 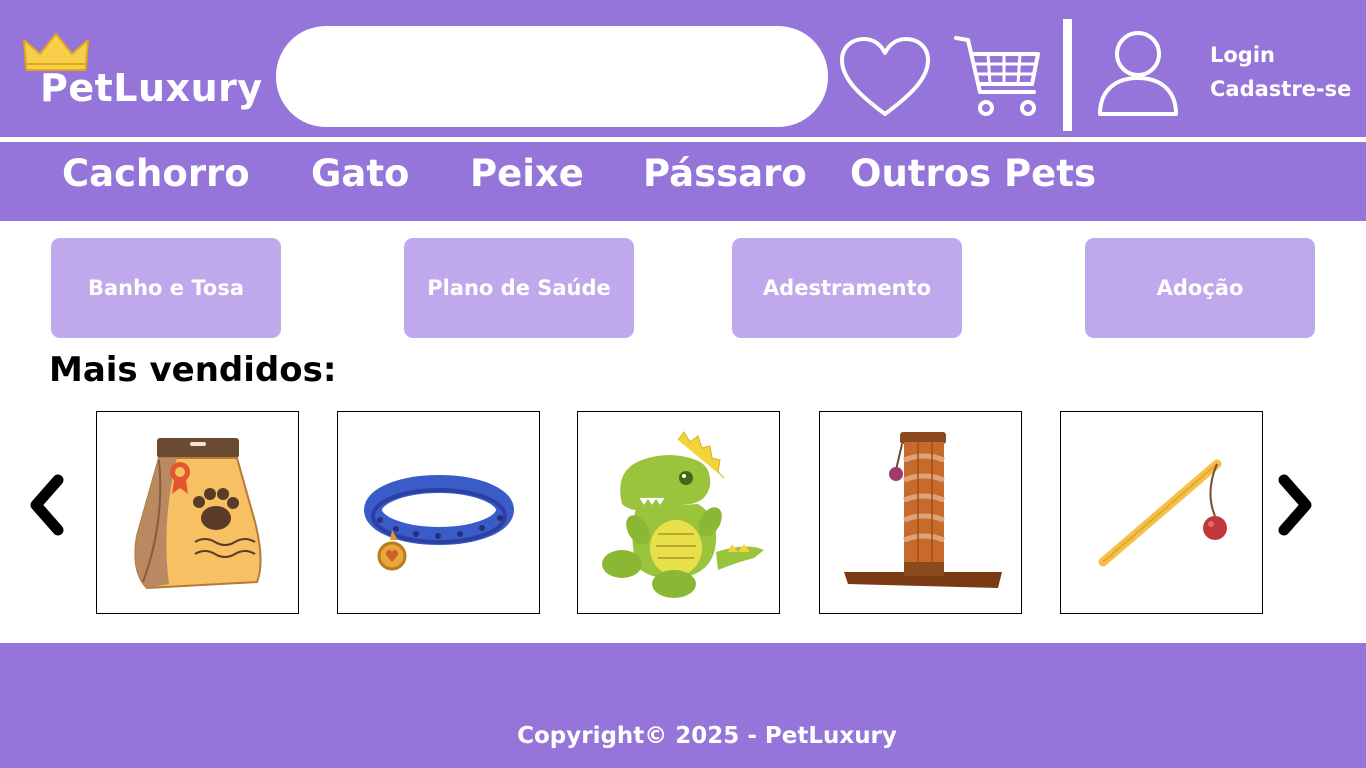 I want to click on chevron-right-icon, so click(x=1295, y=505).